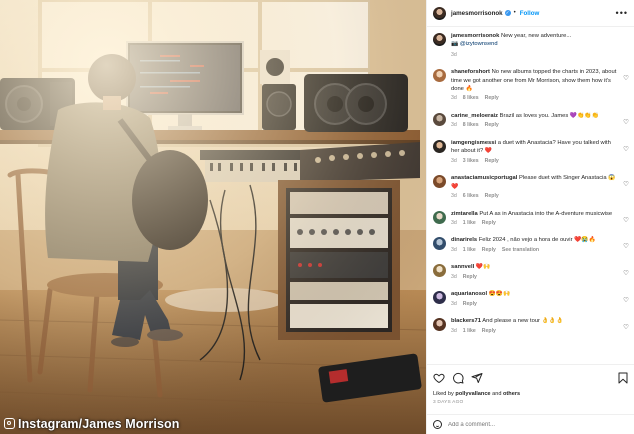 This screenshot has width=634, height=434. I want to click on emoji-picker-icon, so click(437, 424).